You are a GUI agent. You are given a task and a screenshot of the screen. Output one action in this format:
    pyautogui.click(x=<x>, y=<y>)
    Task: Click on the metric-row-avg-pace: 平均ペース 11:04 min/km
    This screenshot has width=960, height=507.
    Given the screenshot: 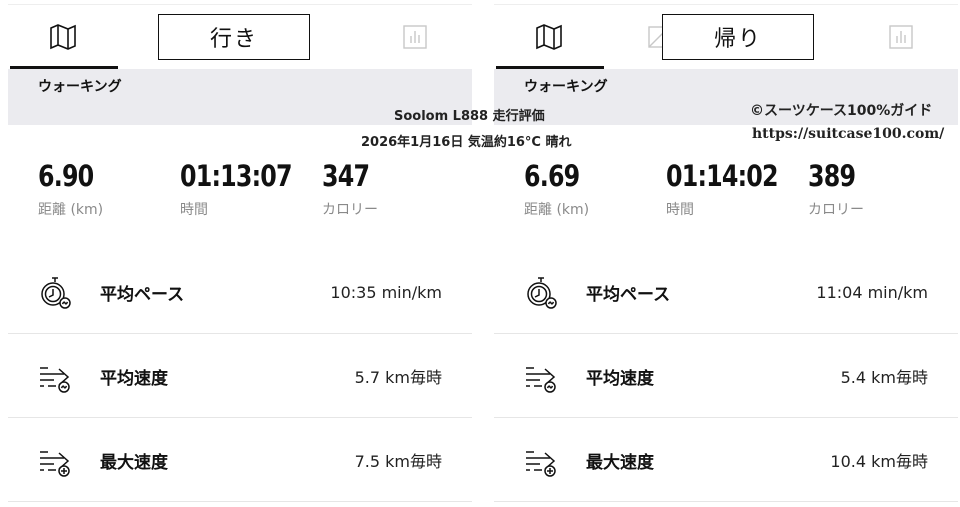 What is the action you would take?
    pyautogui.click(x=726, y=292)
    